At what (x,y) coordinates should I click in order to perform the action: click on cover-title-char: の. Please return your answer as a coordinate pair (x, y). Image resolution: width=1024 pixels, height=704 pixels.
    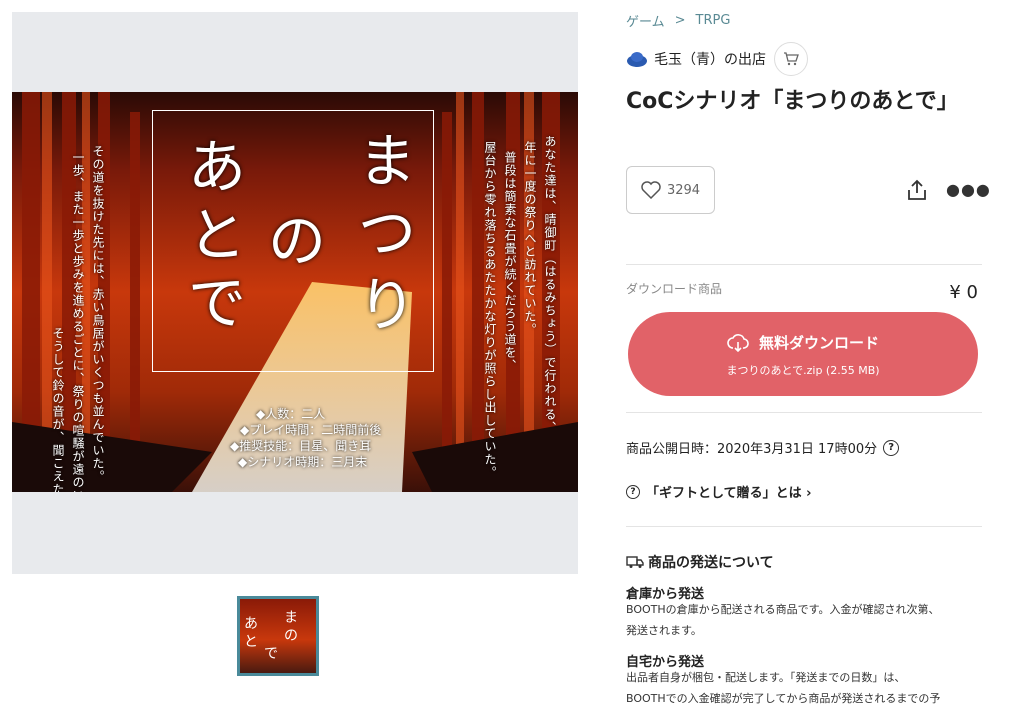
    Looking at the image, I should click on (297, 241).